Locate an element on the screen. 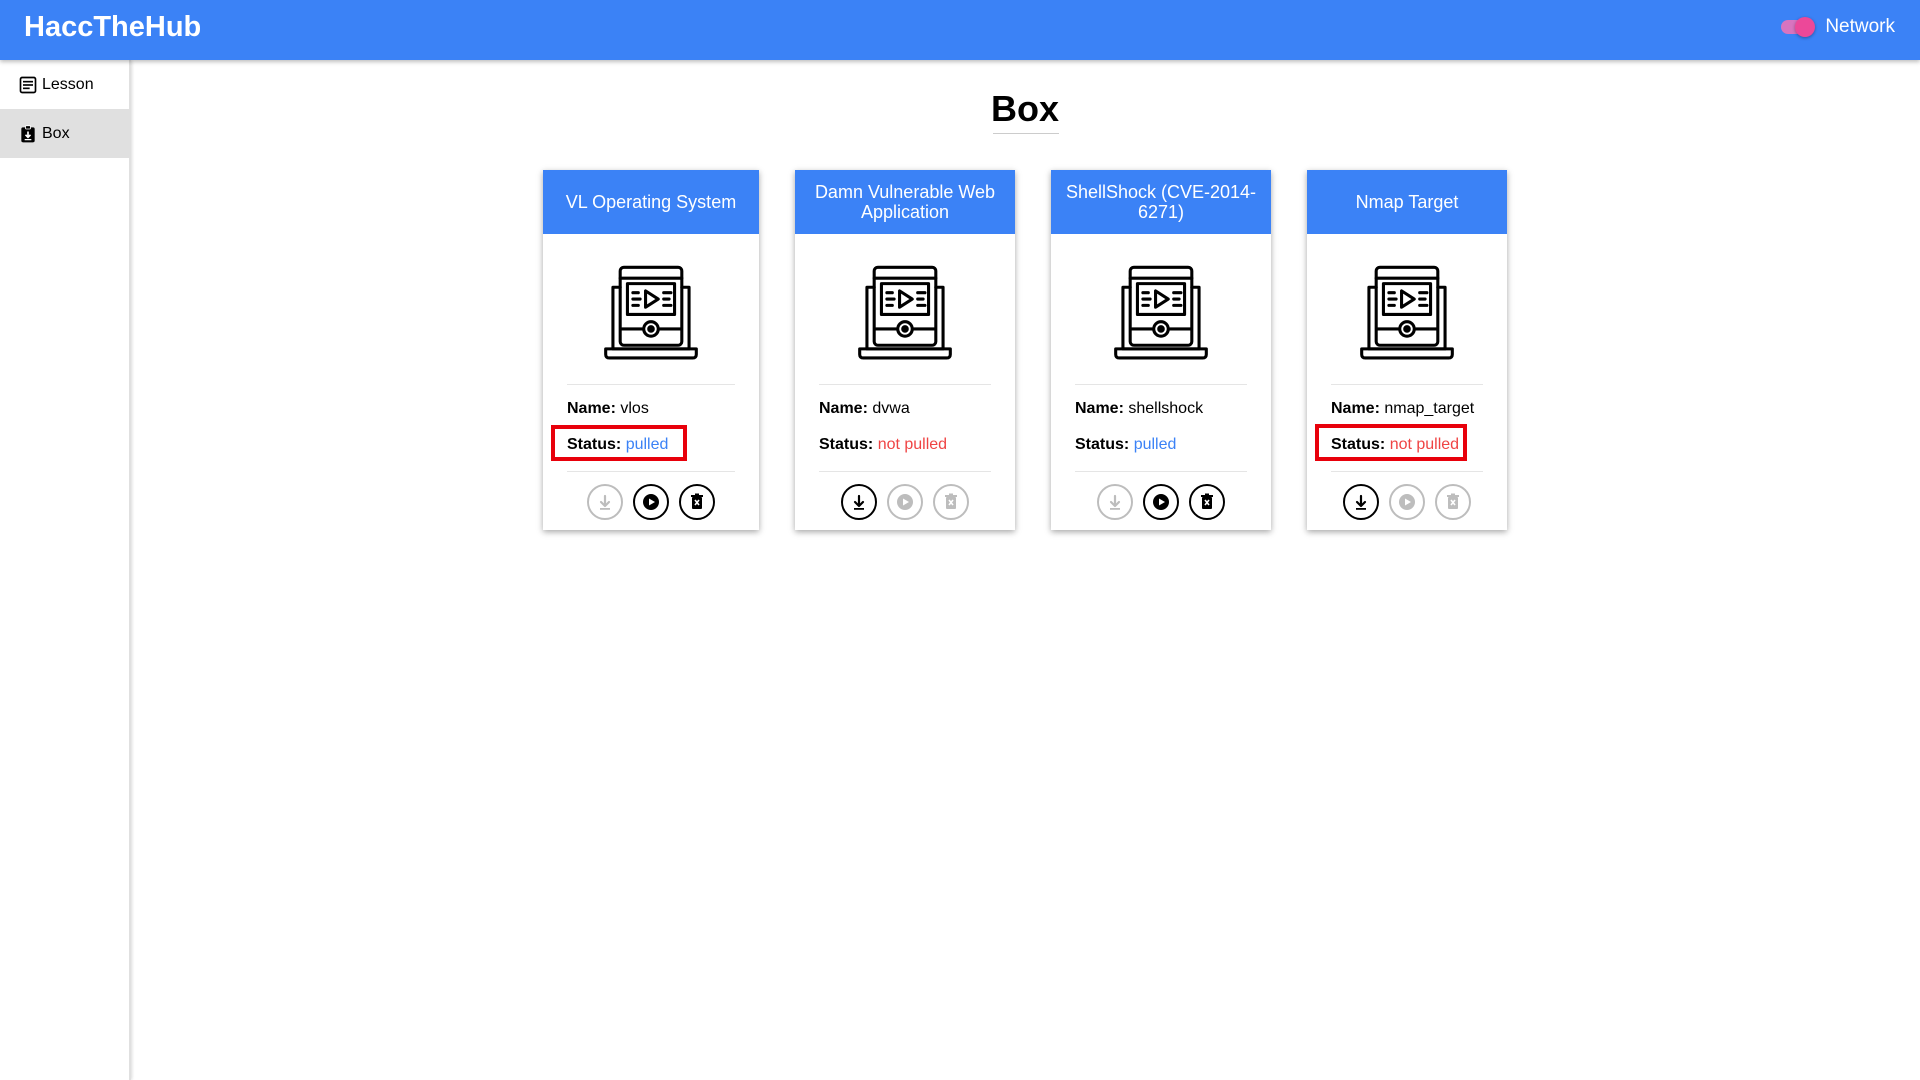 The width and height of the screenshot is (1920, 1080). box-name: nmap_target is located at coordinates (1429, 408).